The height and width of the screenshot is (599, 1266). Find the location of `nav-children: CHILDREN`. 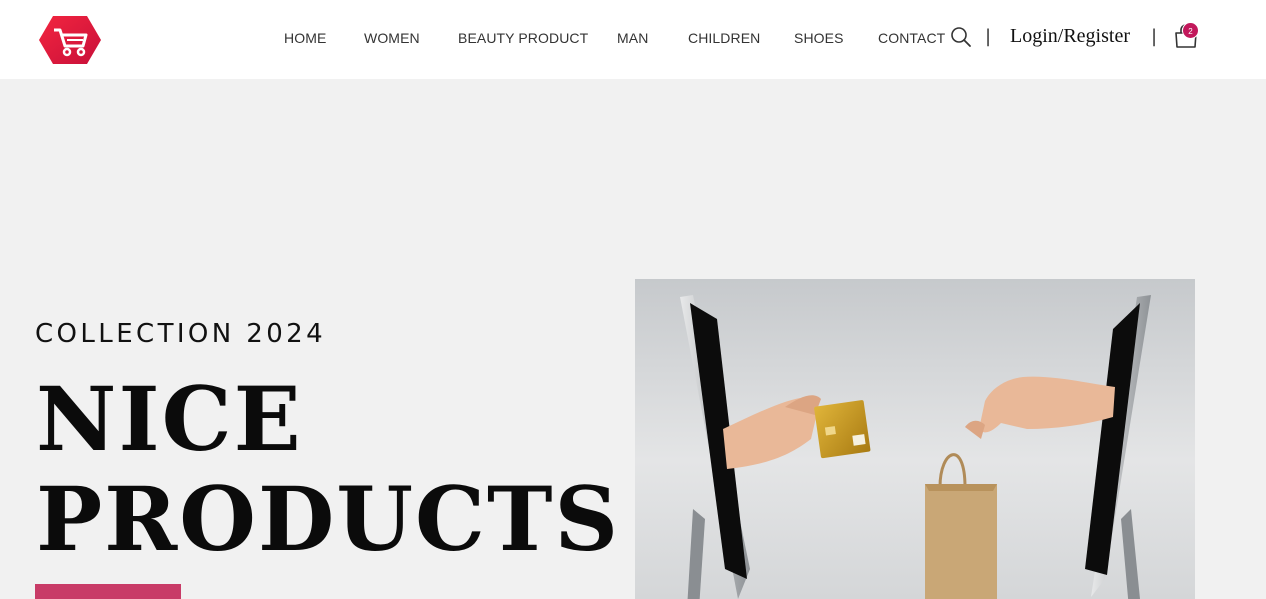

nav-children: CHILDREN is located at coordinates (724, 38).